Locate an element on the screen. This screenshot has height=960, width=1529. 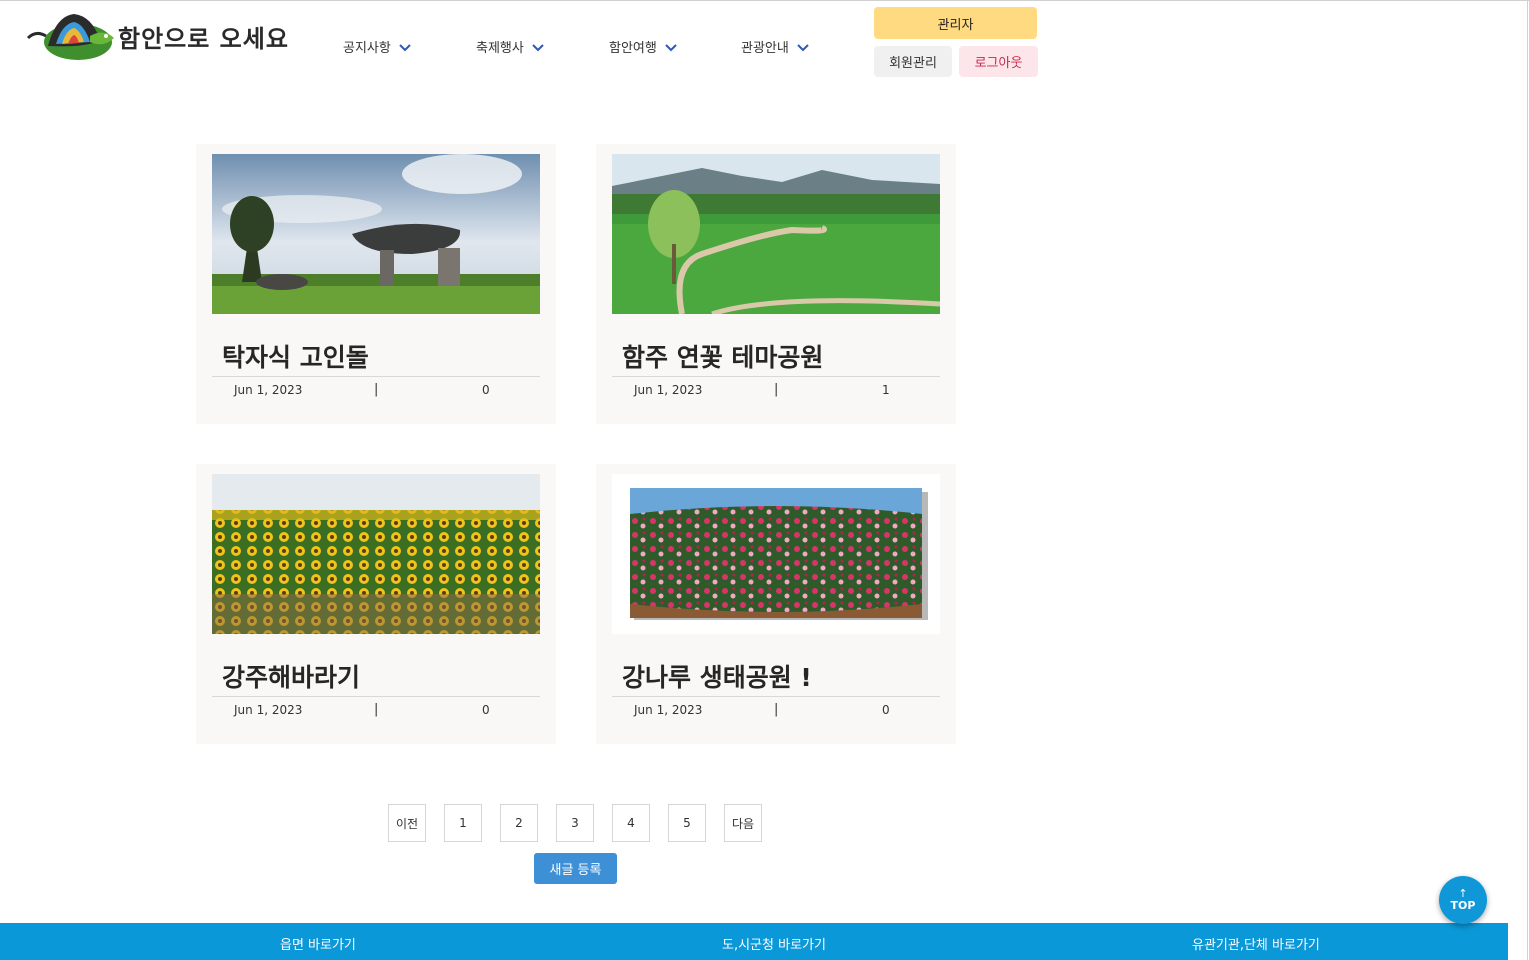
post-card: 강주해바라기 Jun 1, 2023 | 0 is located at coordinates (376, 604).